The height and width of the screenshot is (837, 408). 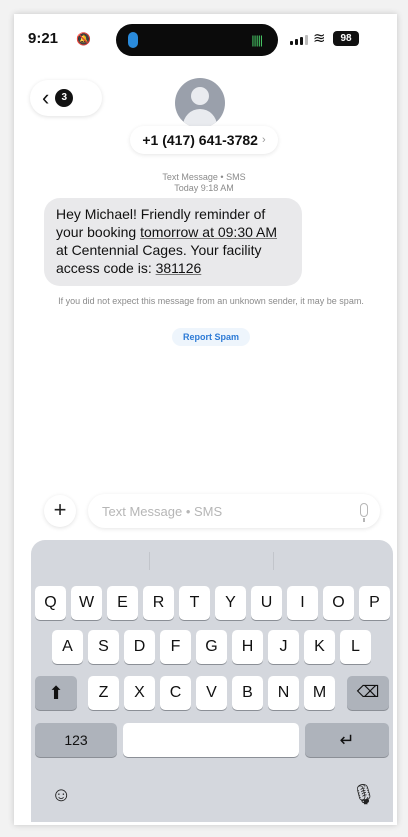 What do you see at coordinates (363, 794) in the screenshot?
I see `microphone-icon: 🎙` at bounding box center [363, 794].